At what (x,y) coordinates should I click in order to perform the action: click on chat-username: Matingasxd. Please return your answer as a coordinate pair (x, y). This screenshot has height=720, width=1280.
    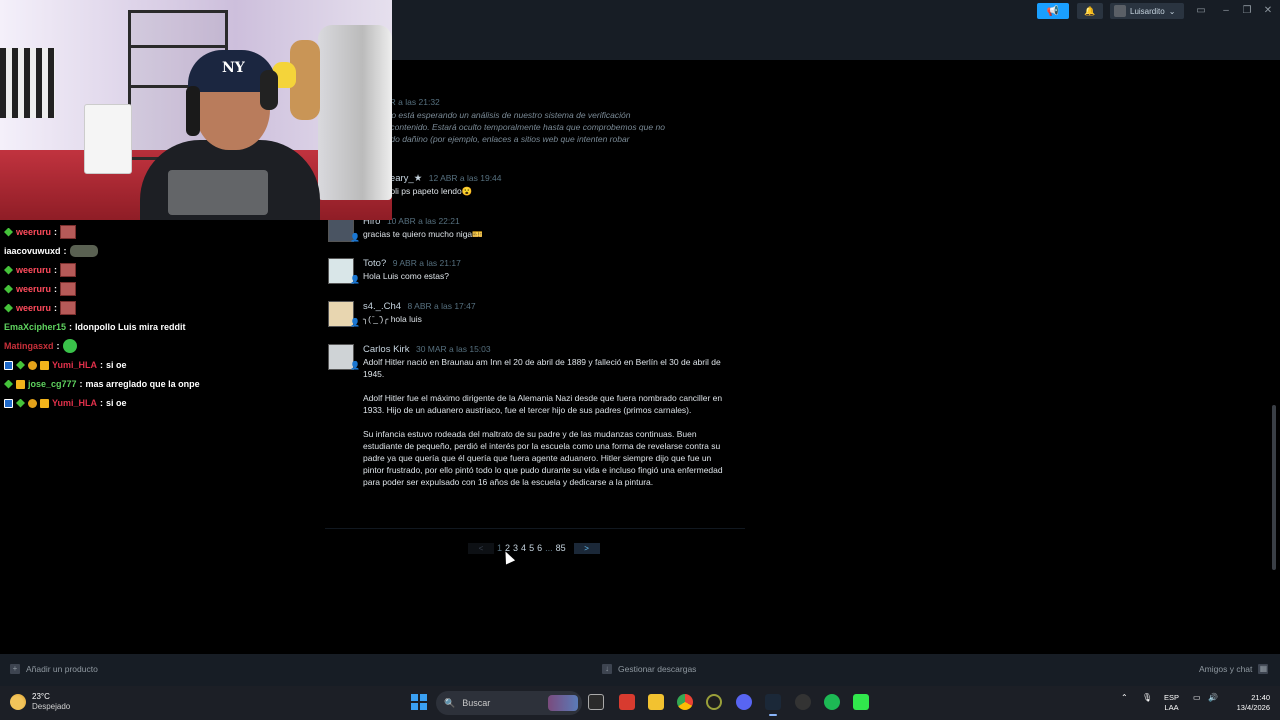
    Looking at the image, I should click on (29, 346).